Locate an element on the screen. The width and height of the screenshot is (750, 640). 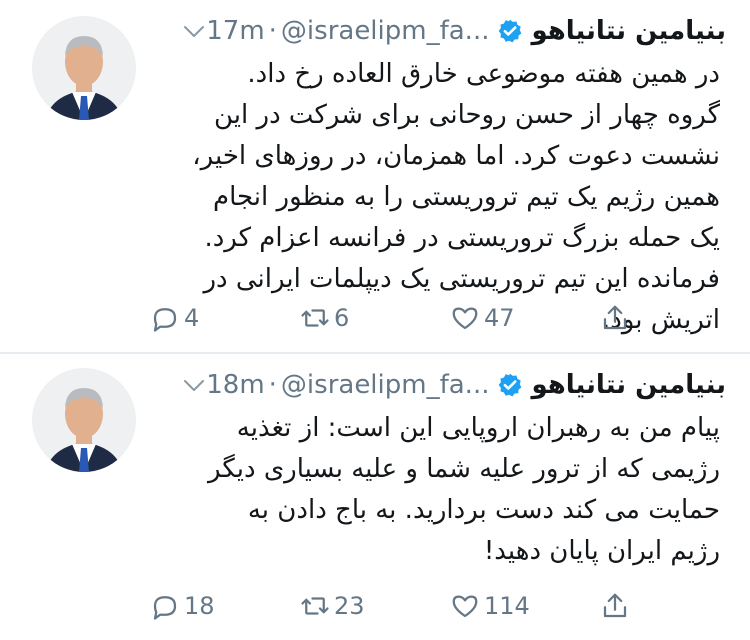
like-count: 114 is located at coordinates (507, 606).